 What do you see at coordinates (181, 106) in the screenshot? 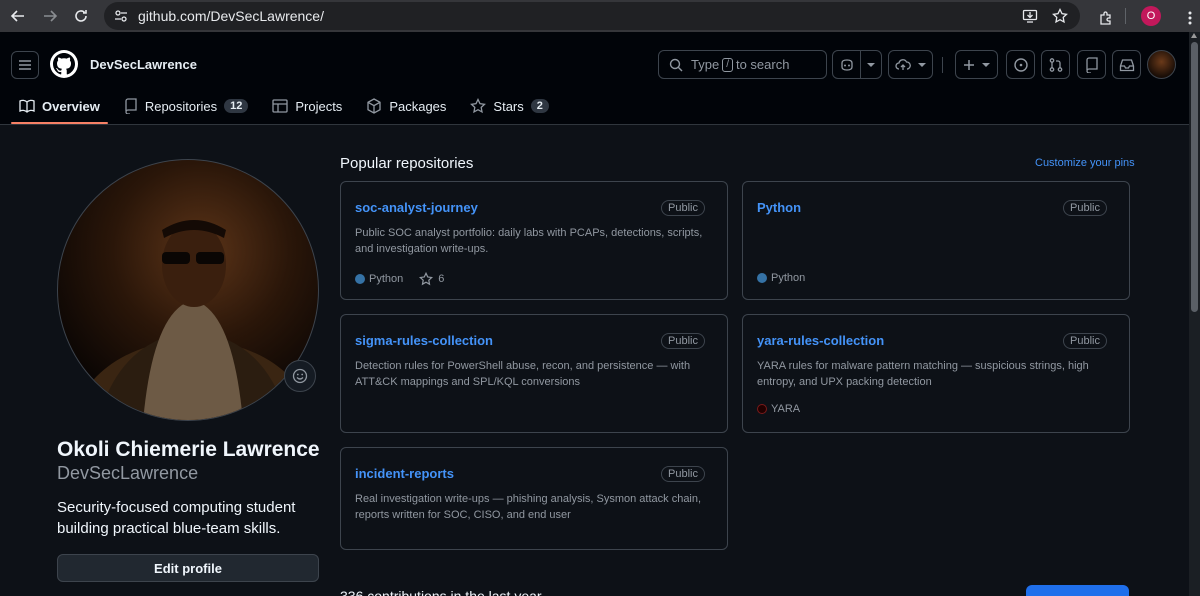
I see `tab-label: Repositories` at bounding box center [181, 106].